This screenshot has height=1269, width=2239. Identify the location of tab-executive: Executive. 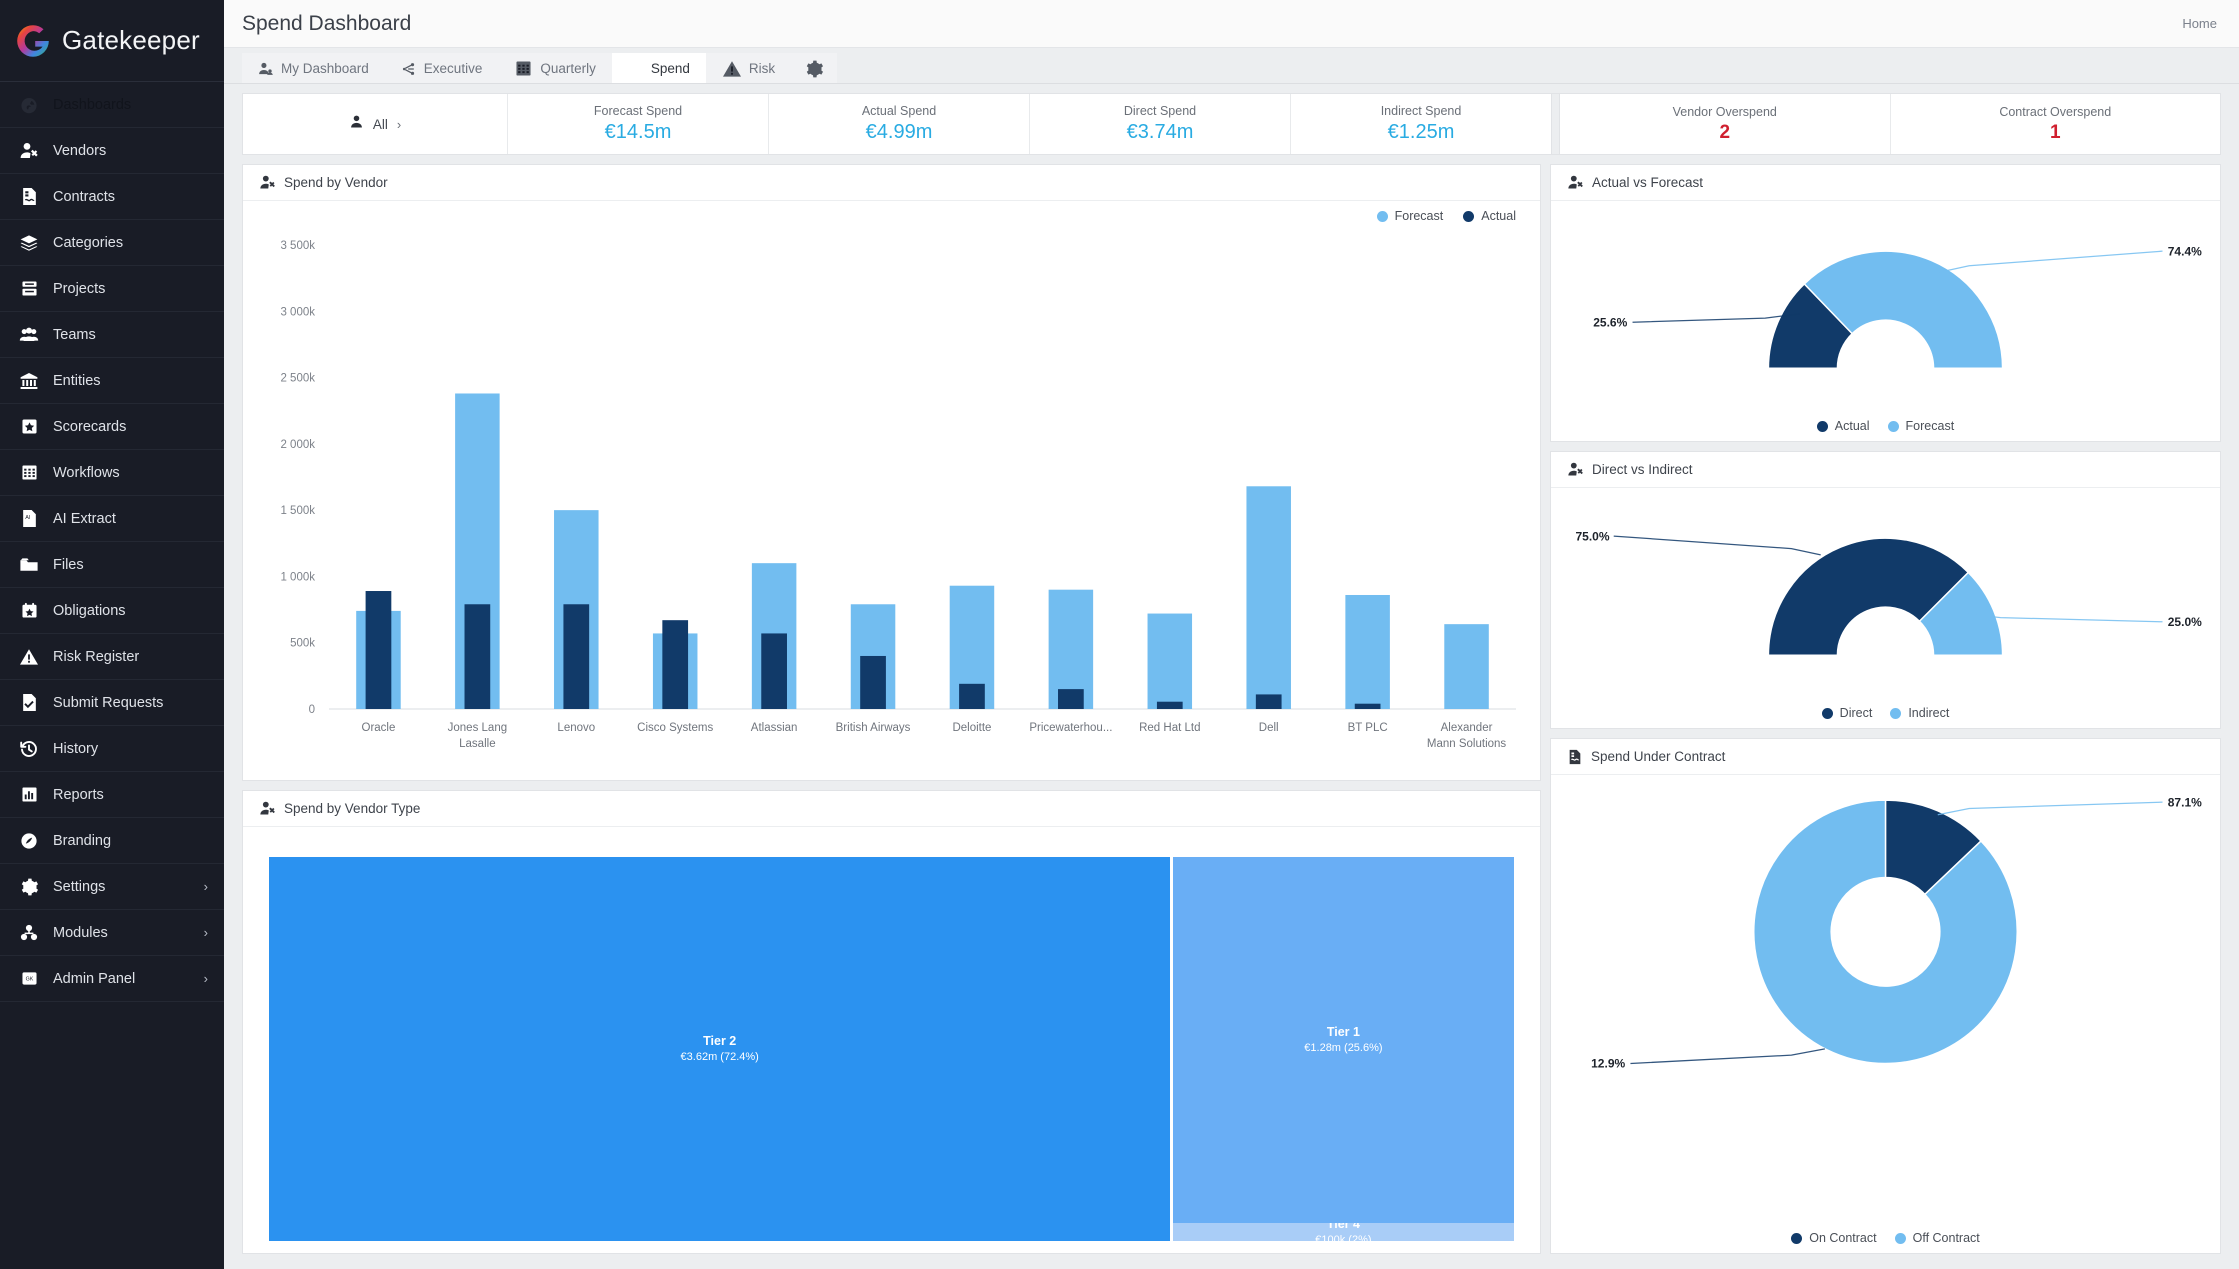
(441, 68).